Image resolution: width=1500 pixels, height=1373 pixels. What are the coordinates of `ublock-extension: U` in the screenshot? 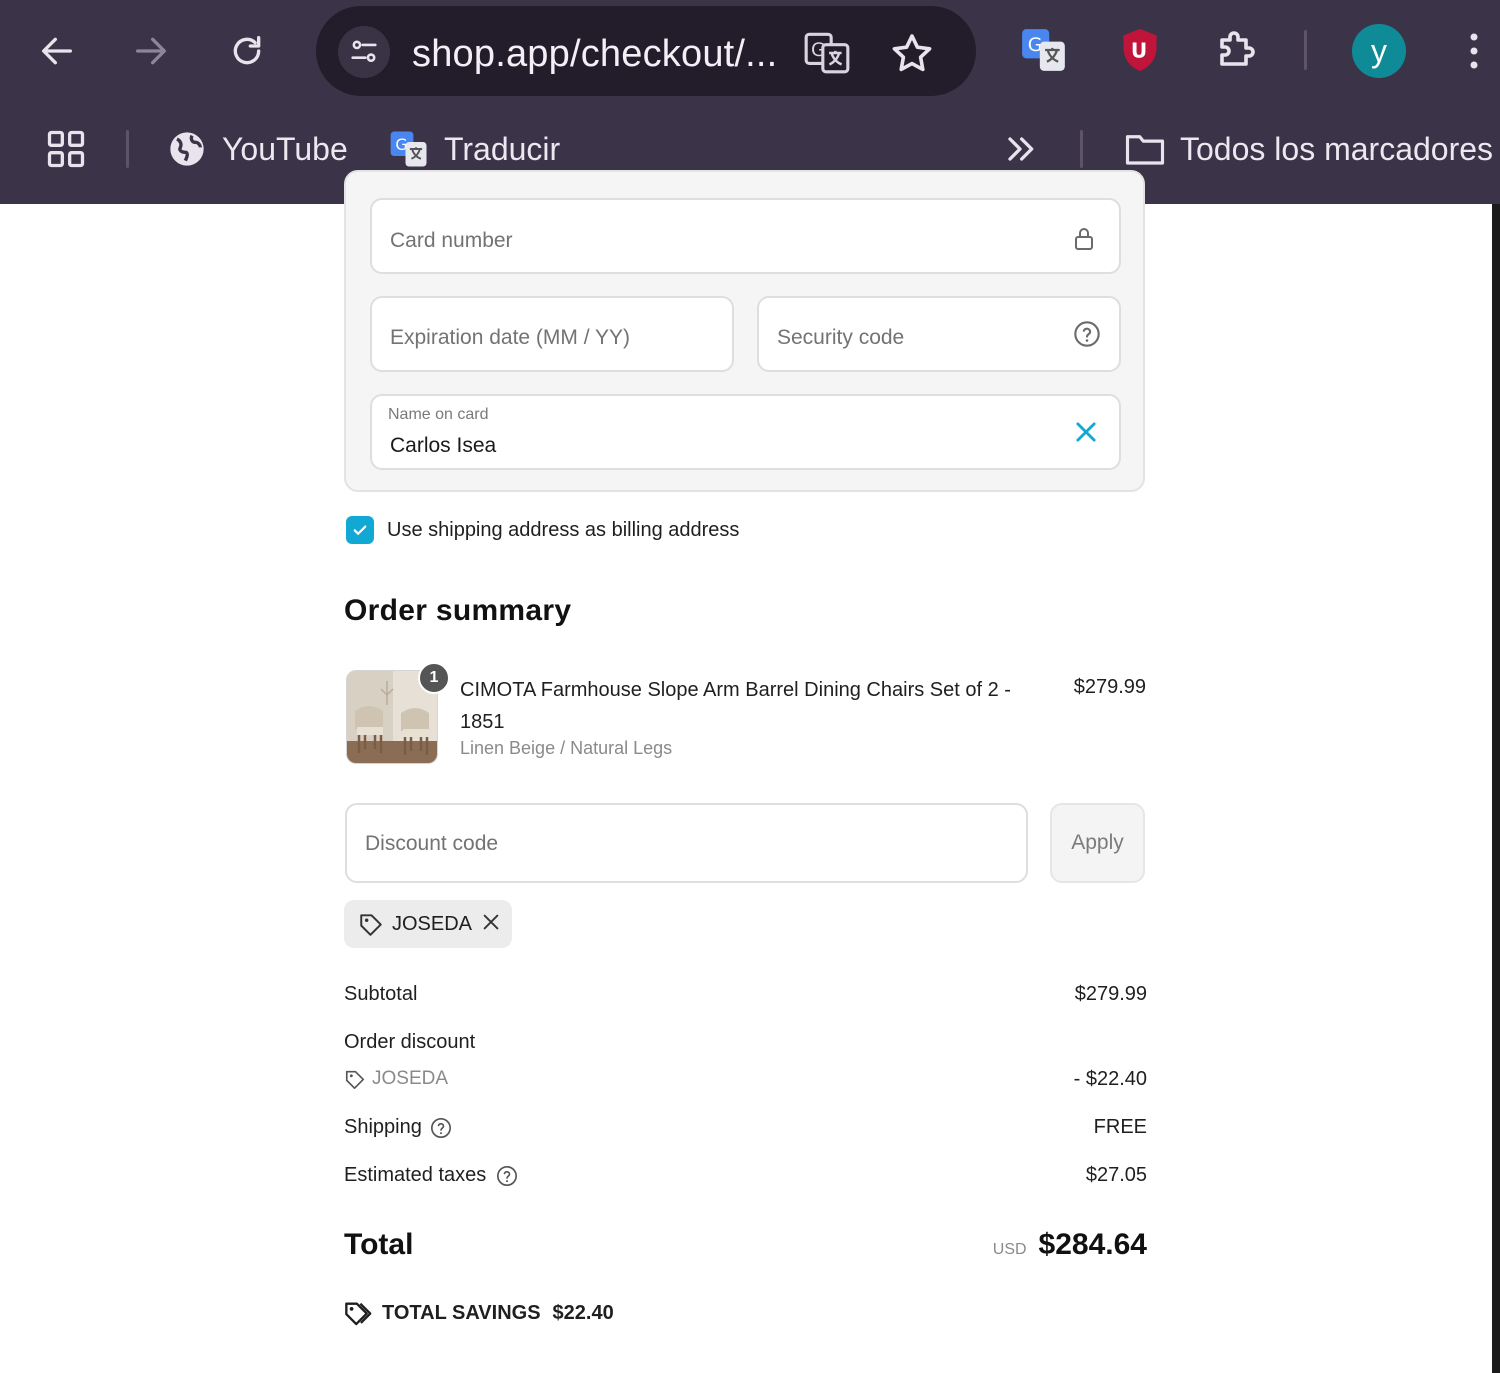 It's located at (1140, 50).